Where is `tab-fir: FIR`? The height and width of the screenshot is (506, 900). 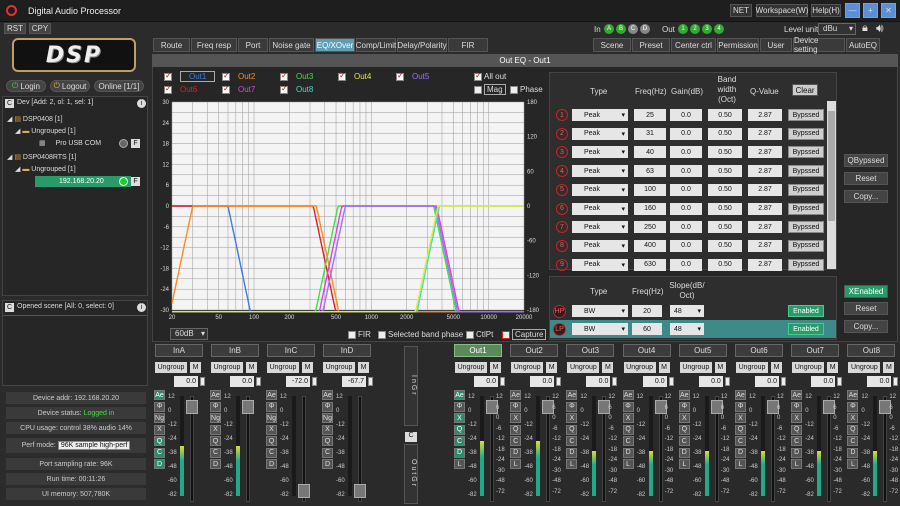
tab-fir: FIR is located at coordinates (468, 45).